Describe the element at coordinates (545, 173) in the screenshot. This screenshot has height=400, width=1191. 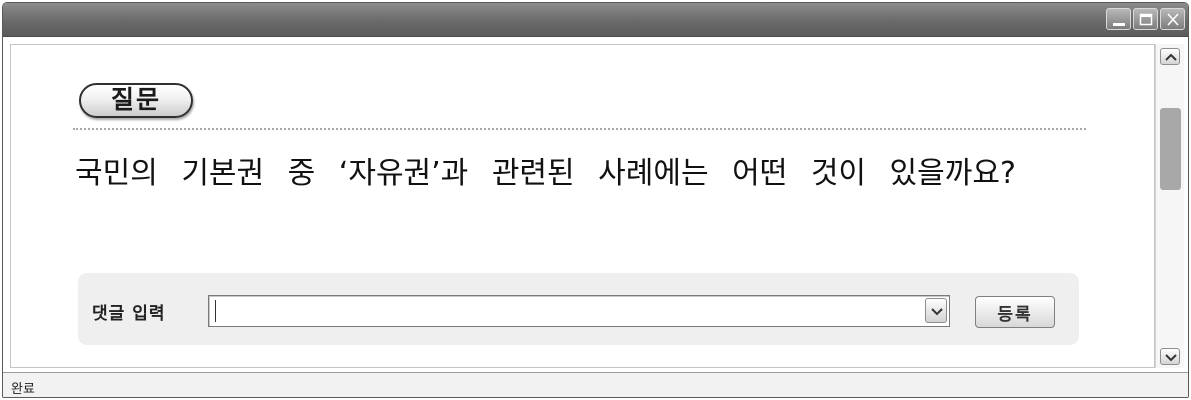
I see `question-text: 국민의 기본권 중 ‘자유권’과 관련된 사례에는 어떤 것이 있을까요?` at that location.